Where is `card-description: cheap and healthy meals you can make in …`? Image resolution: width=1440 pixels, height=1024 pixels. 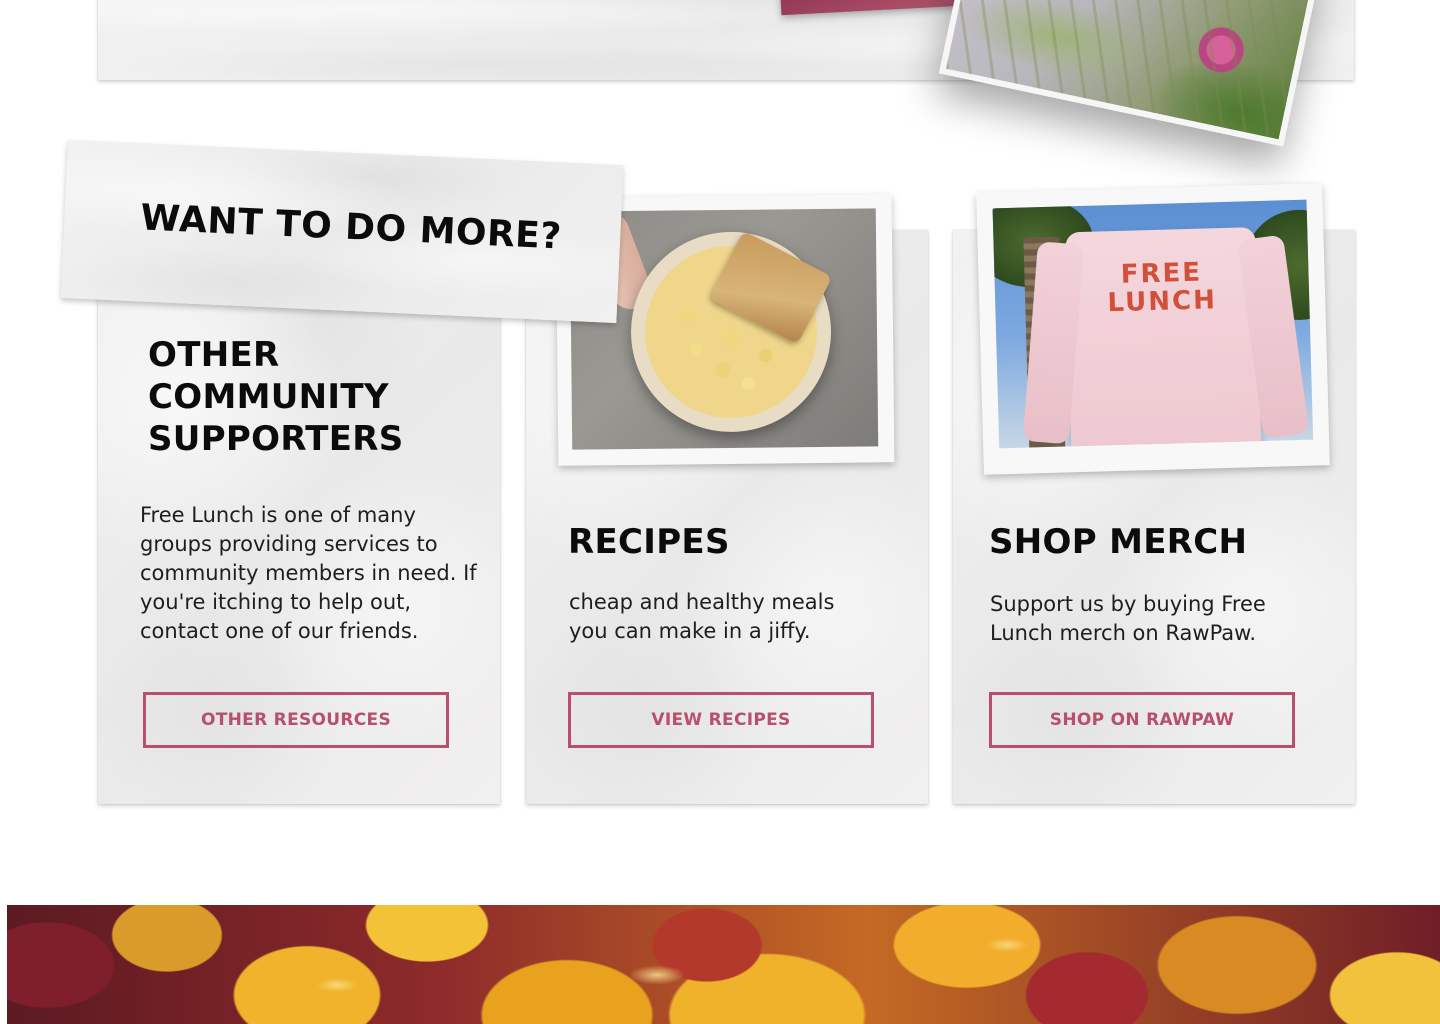 card-description: cheap and healthy meals you can make in … is located at coordinates (702, 616).